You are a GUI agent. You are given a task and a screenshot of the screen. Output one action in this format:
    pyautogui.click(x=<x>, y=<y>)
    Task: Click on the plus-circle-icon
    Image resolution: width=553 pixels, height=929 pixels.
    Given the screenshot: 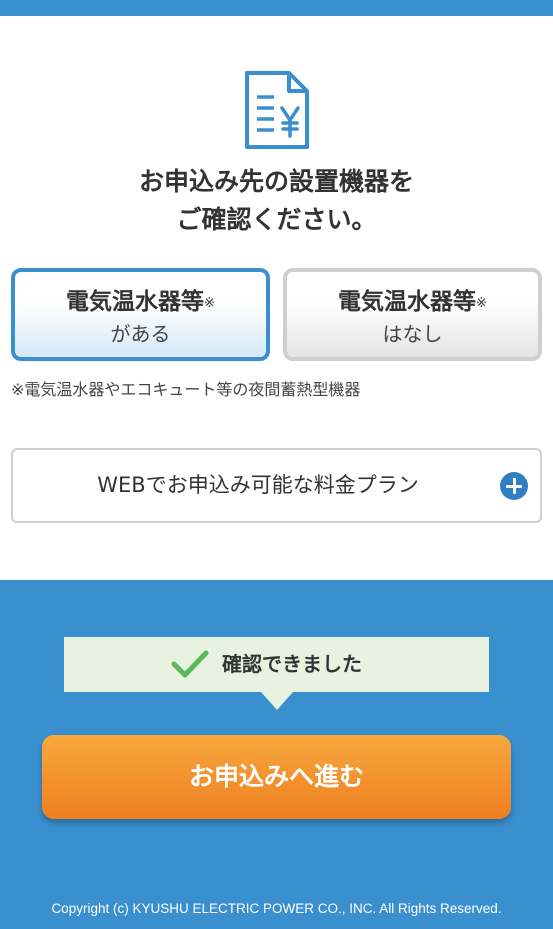 What is the action you would take?
    pyautogui.click(x=514, y=486)
    